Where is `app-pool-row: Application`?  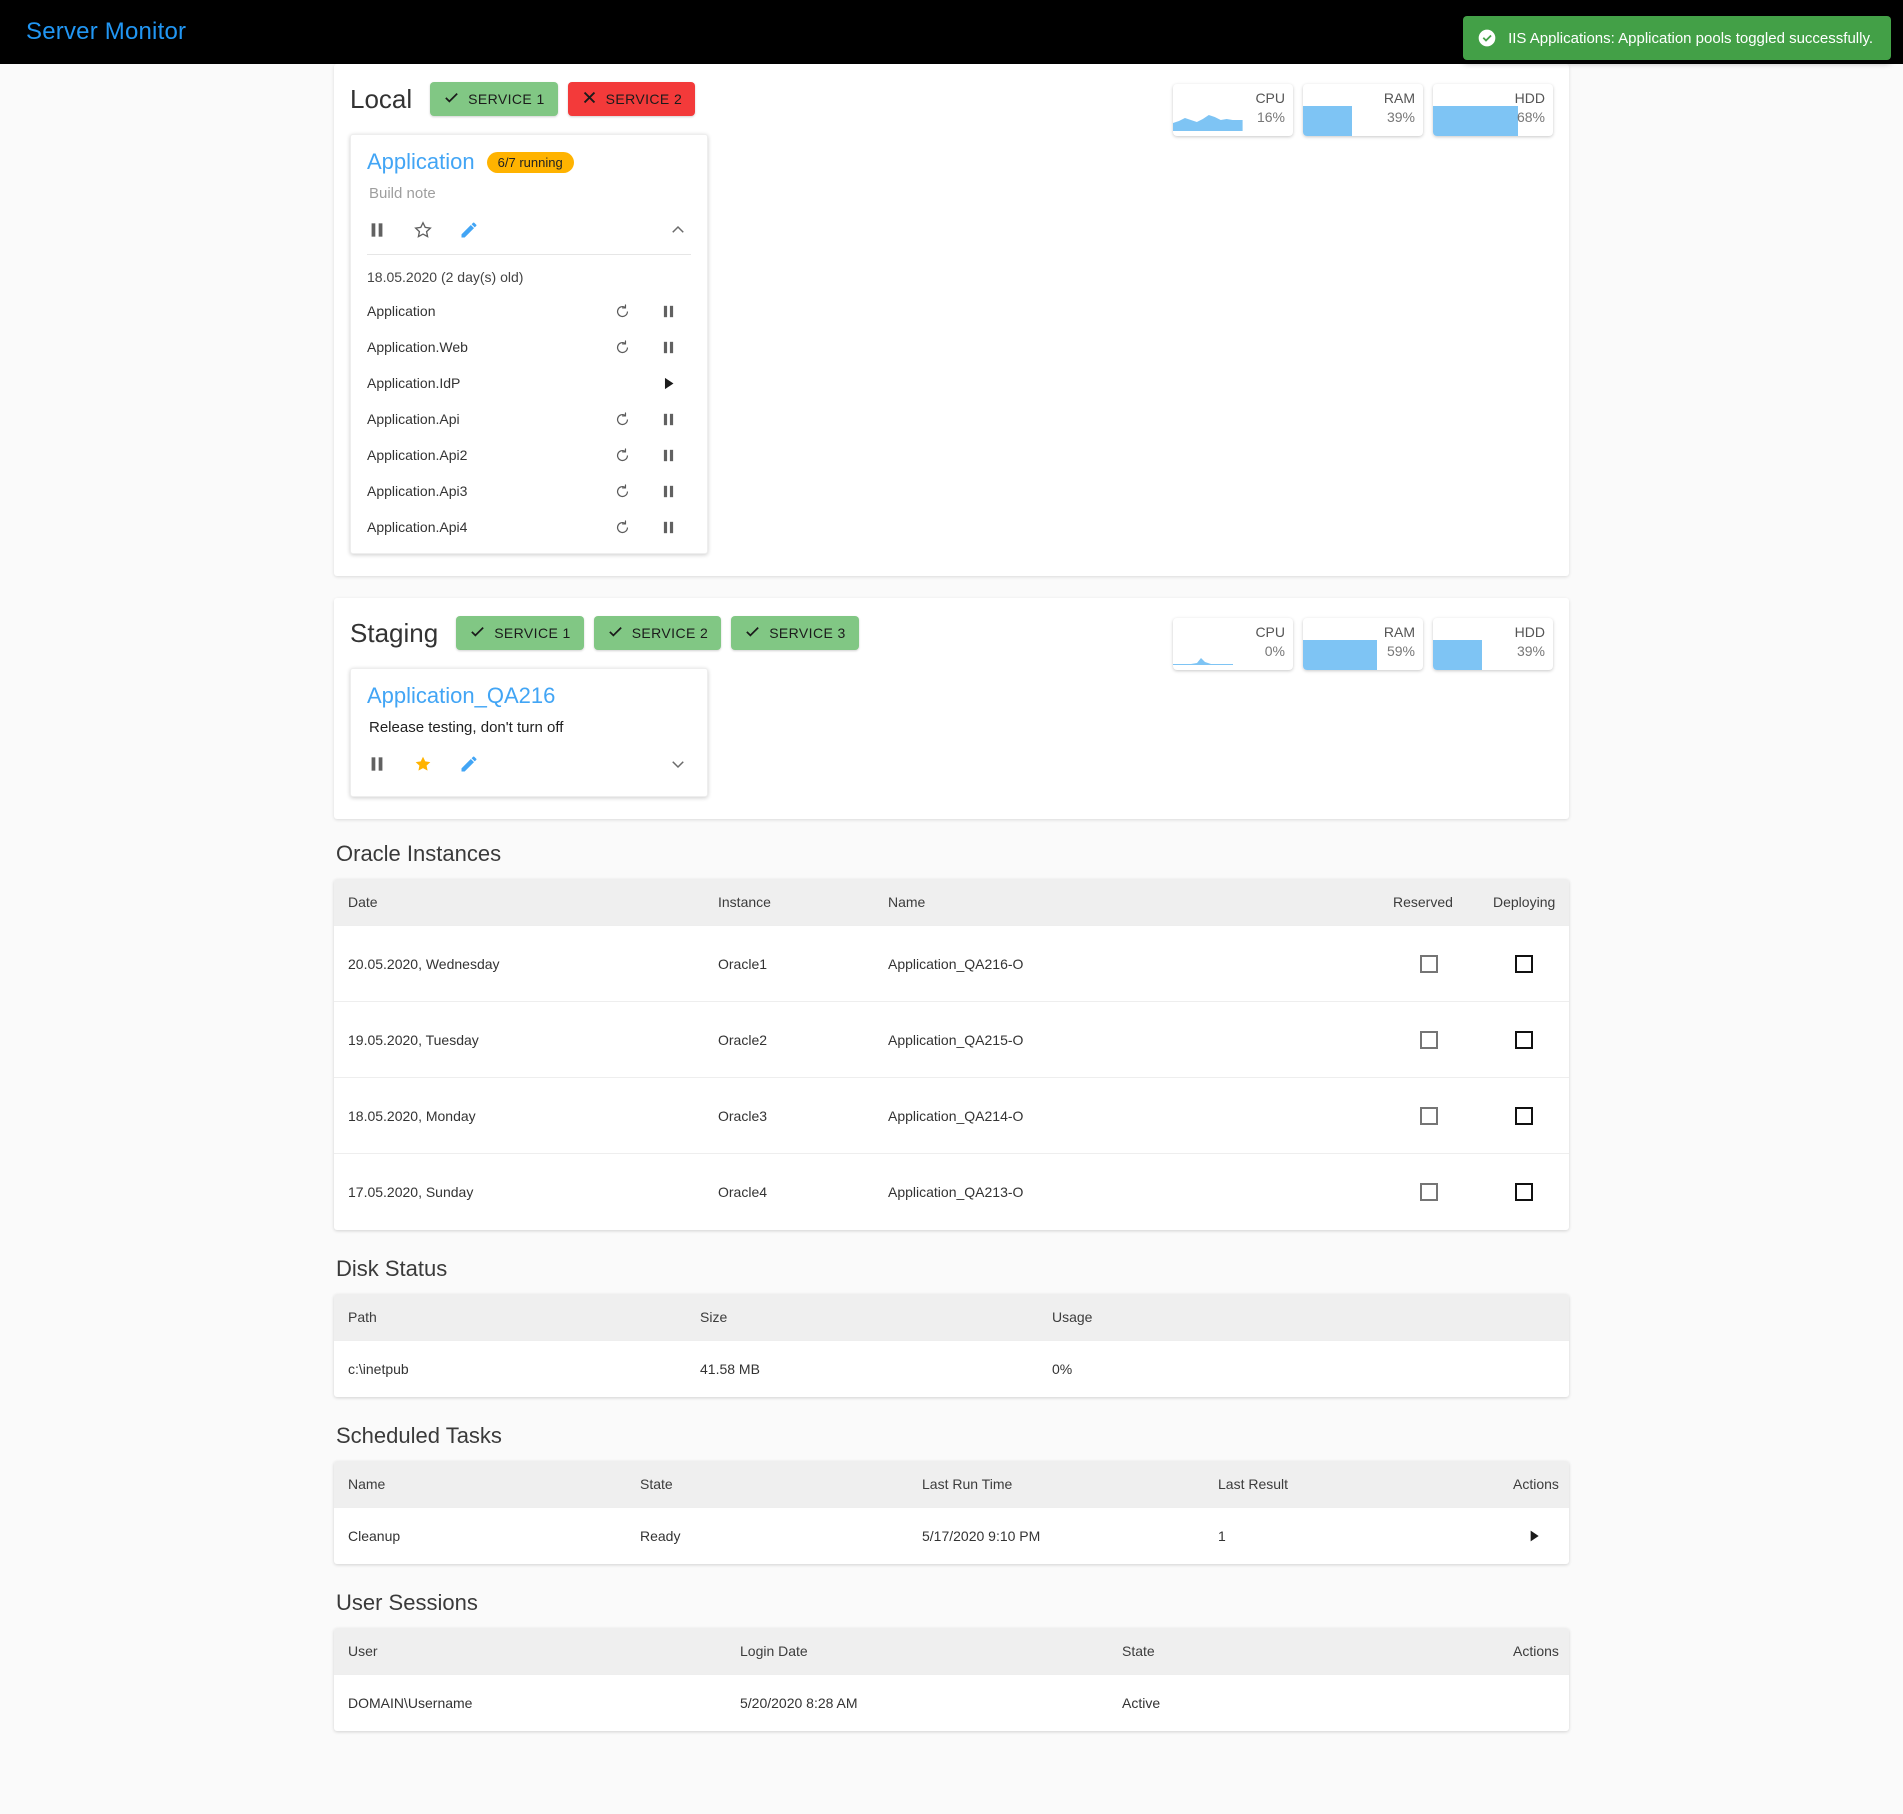
app-pool-row: Application is located at coordinates (529, 311).